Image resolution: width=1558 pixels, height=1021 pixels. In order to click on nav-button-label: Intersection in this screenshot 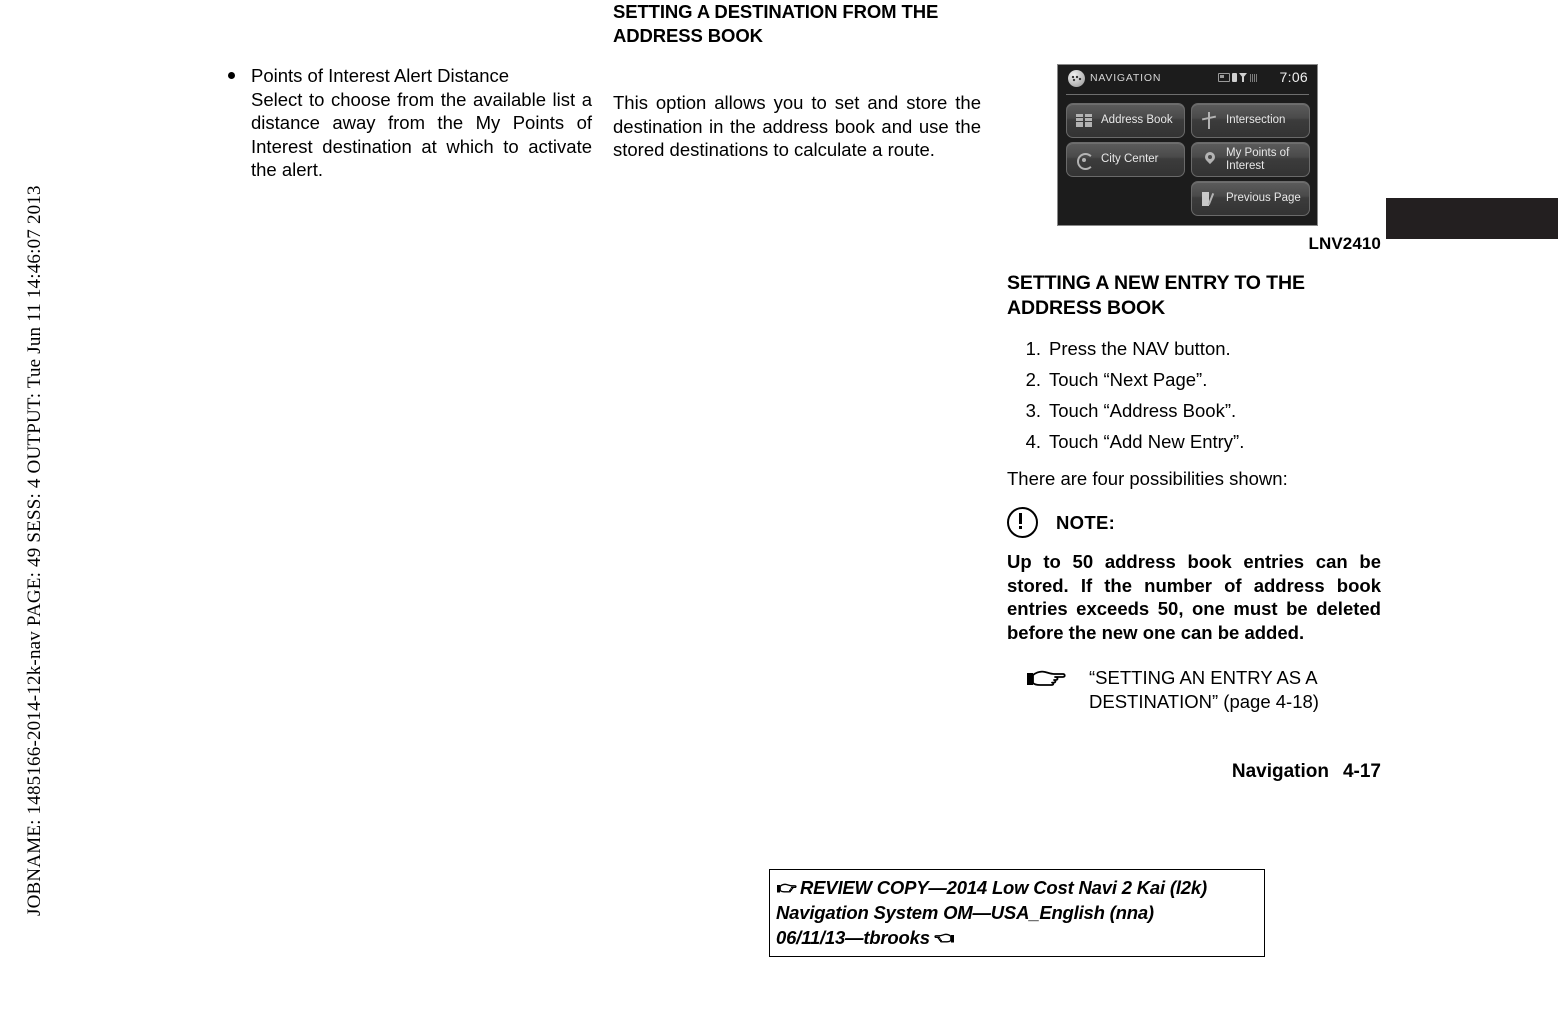, I will do `click(1256, 120)`.